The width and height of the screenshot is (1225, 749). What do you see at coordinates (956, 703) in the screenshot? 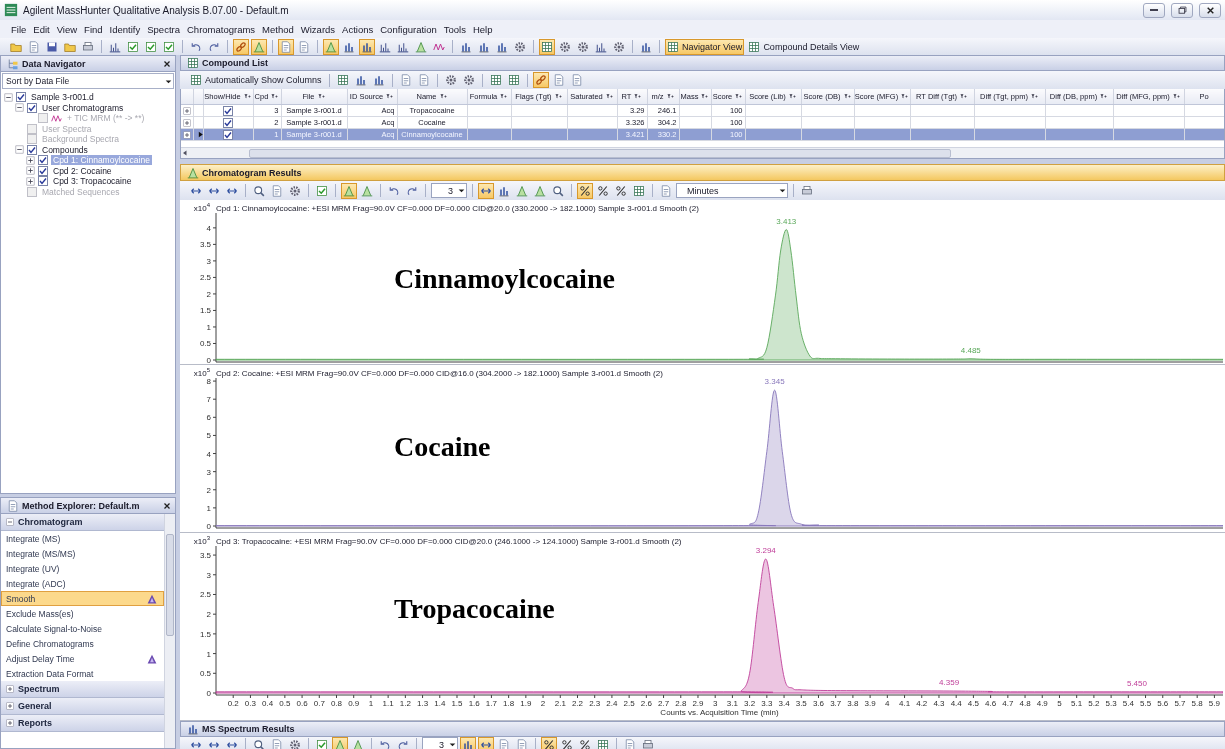
I see `x-tick-label: 4.4` at bounding box center [956, 703].